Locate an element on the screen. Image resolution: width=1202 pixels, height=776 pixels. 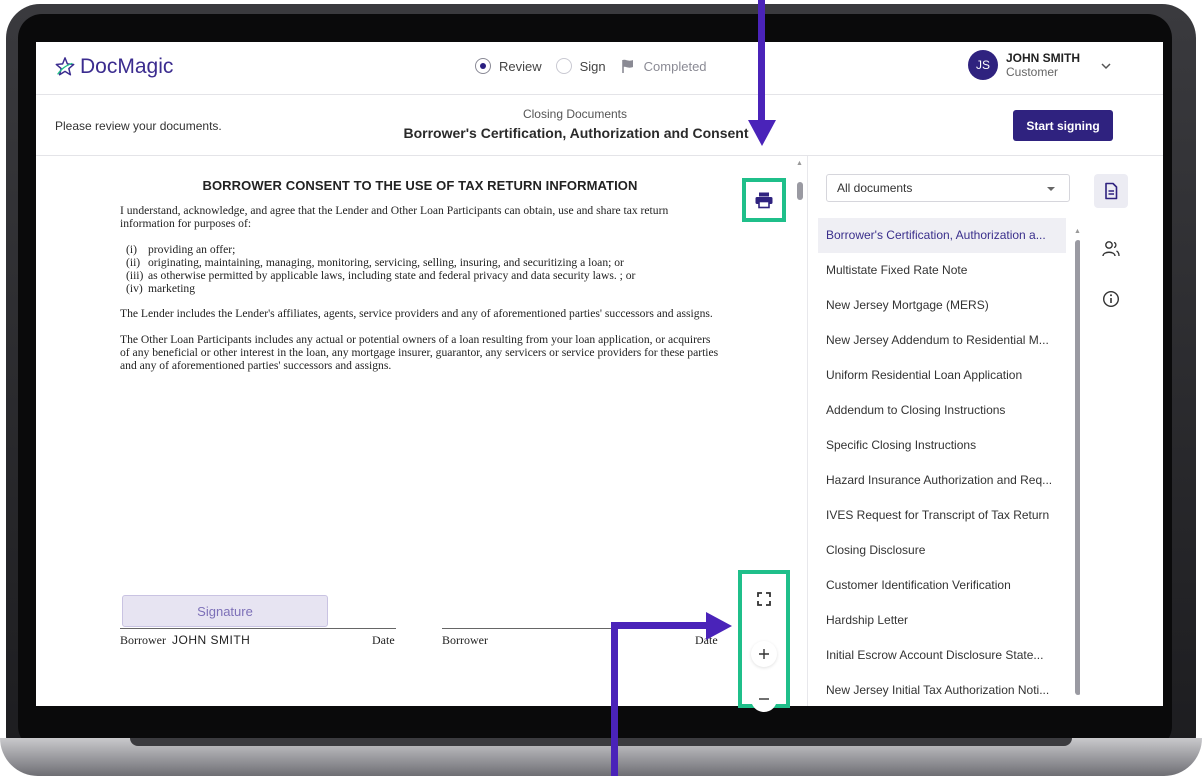
annotation-arrow-zoom-head is located at coordinates (719, 626).